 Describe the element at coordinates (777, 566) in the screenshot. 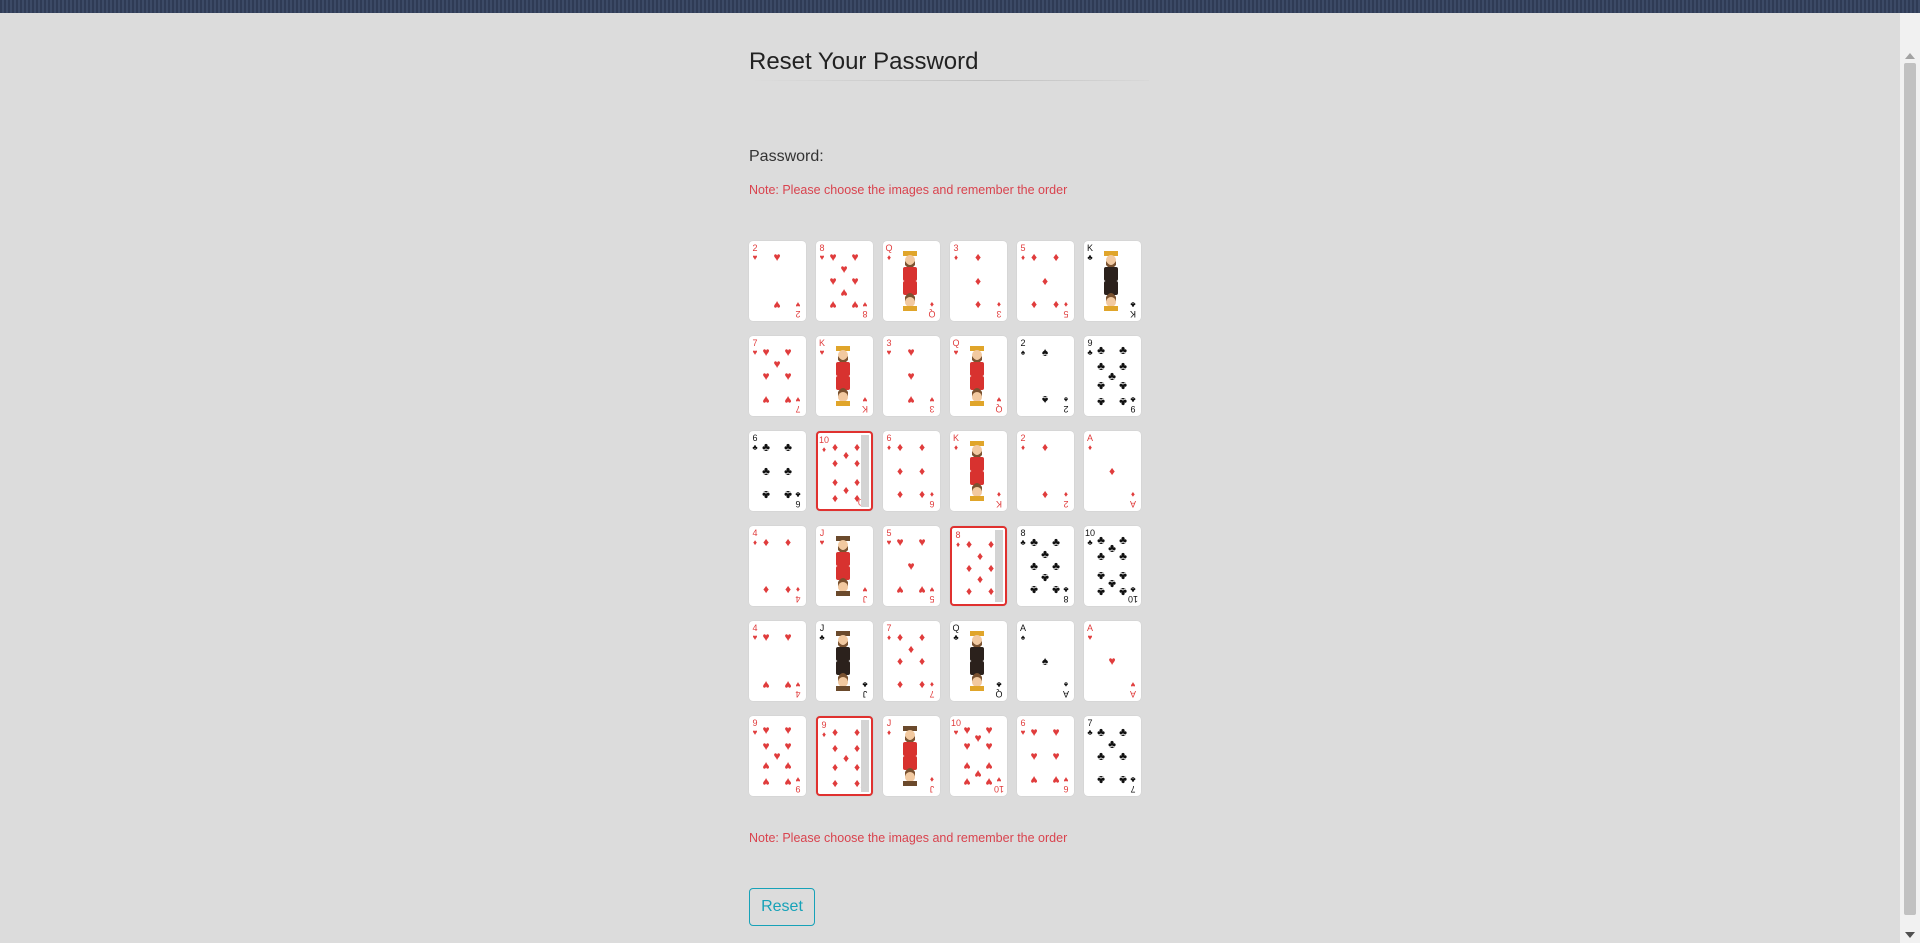

I see `card-4-of-diamonds: 4 ♦ 4 ♦ ♦ ♦ ♦ ♦` at that location.